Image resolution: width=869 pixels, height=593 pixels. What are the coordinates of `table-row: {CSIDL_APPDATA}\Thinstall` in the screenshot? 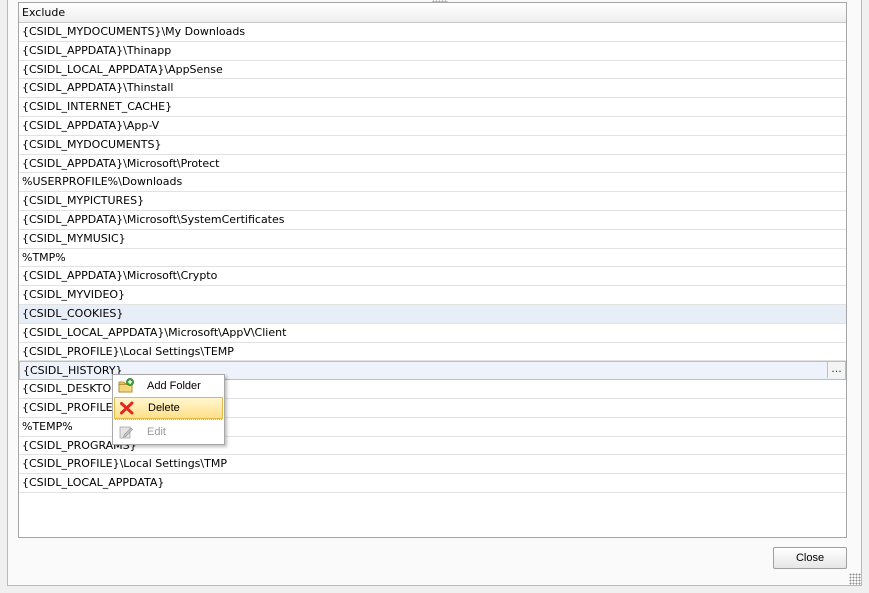 It's located at (432, 89).